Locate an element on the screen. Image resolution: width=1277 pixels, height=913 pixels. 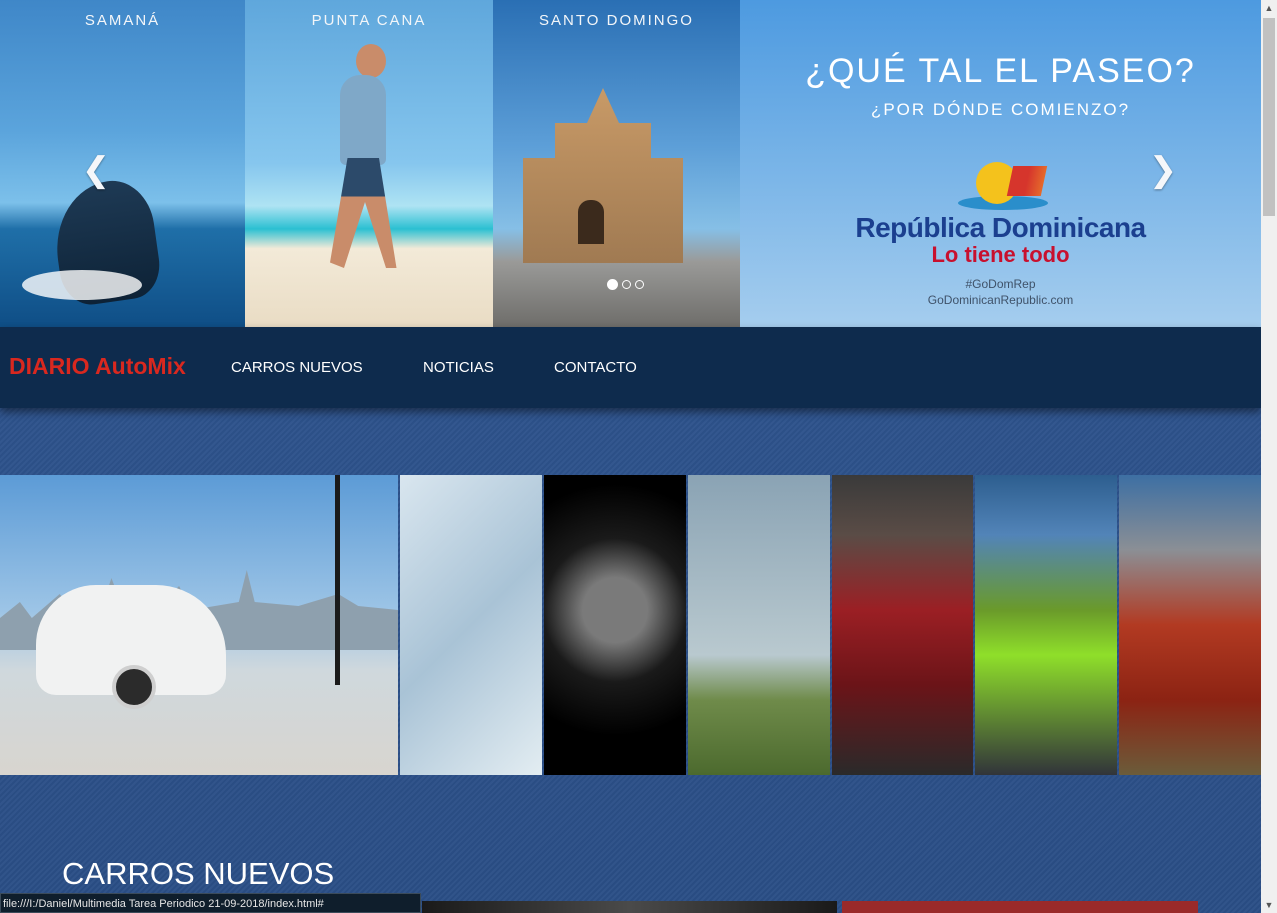
carousel-next-button: ❯ is located at coordinates (1163, 170).